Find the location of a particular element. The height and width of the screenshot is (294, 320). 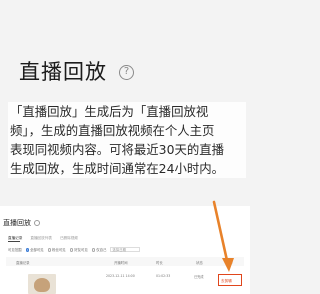

panel-title: 直播回放 is located at coordinates (17, 223).